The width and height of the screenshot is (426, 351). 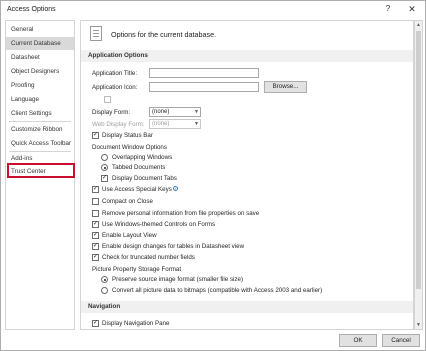 What do you see at coordinates (401, 340) in the screenshot?
I see `cancel-button: Cancel` at bounding box center [401, 340].